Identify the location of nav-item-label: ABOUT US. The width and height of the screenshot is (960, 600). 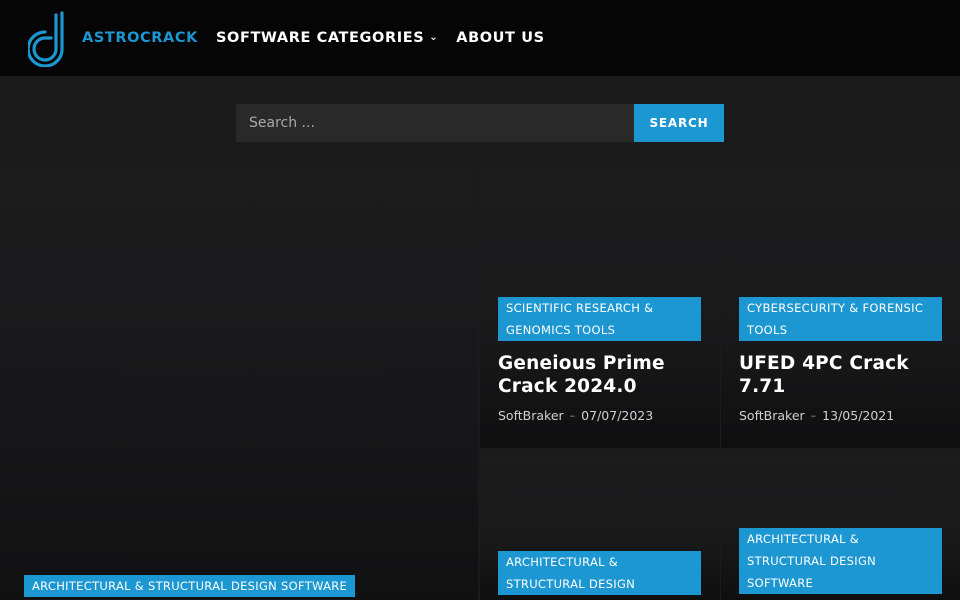
(500, 38).